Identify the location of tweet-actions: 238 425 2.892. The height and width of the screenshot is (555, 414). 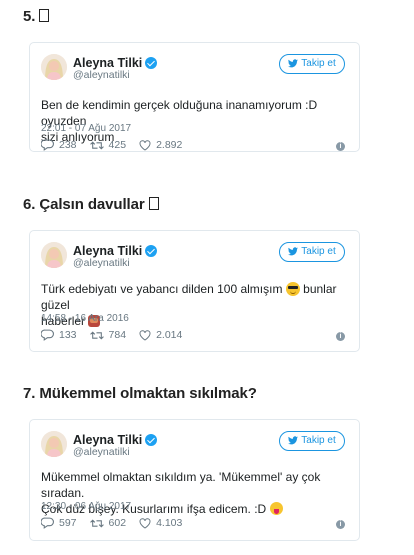
(118, 145).